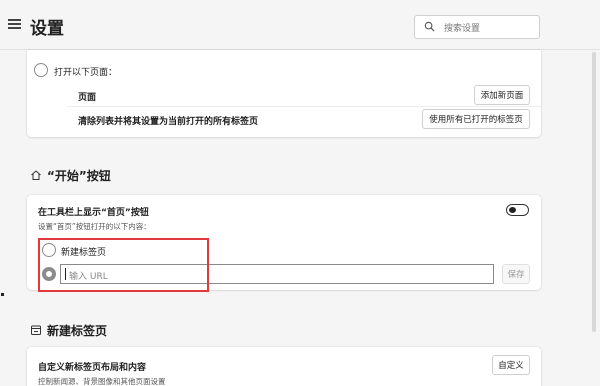  Describe the element at coordinates (300, 25) in the screenshot. I see `settings-header: 设置 搜索设置` at that location.